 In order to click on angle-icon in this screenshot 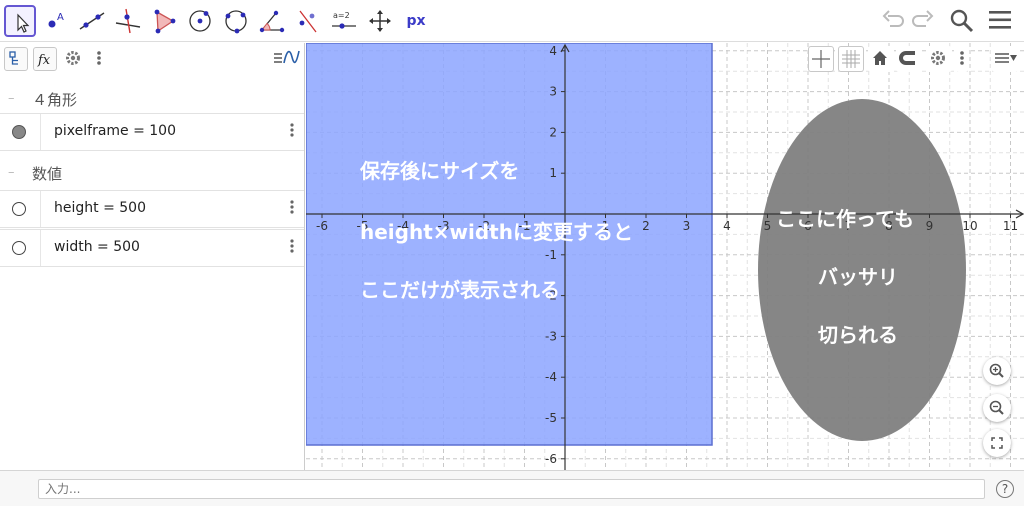, I will do `click(272, 21)`.